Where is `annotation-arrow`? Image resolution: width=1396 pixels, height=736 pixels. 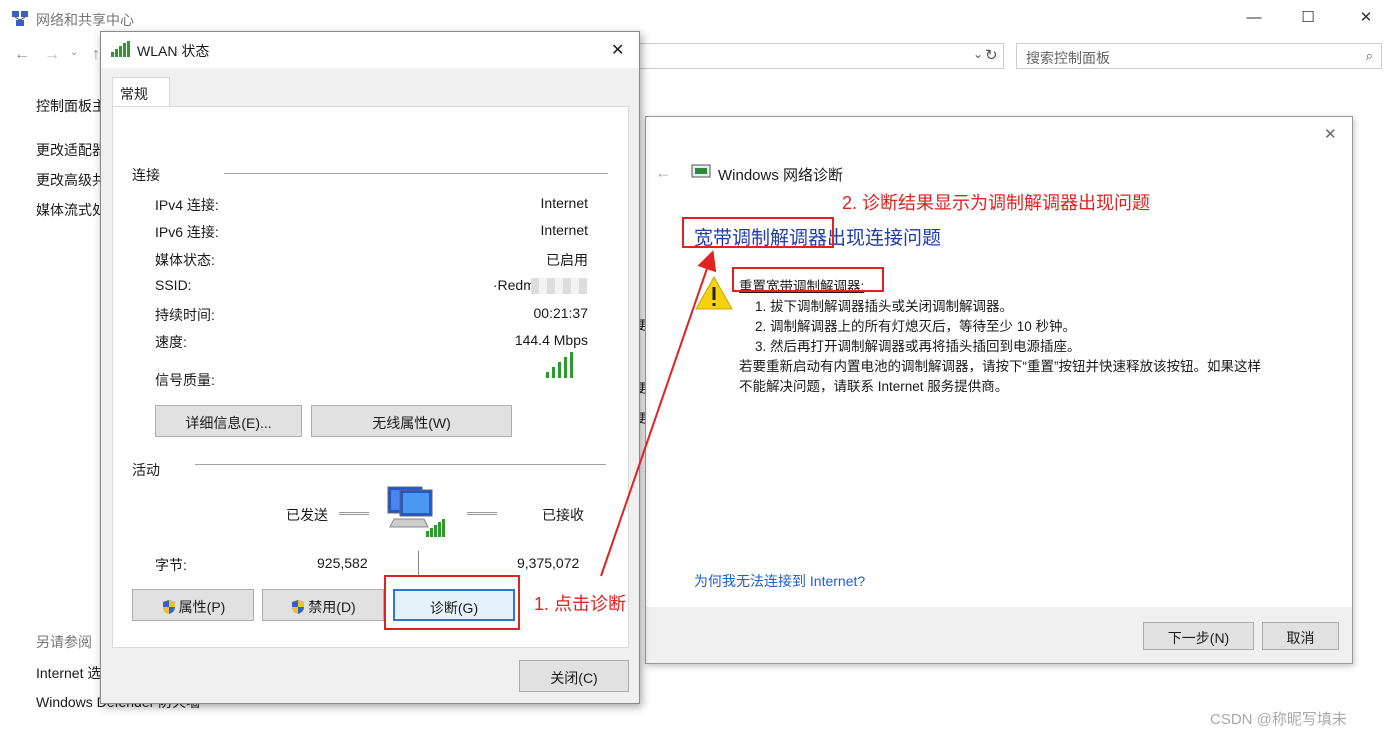 annotation-arrow is located at coordinates (658, 413).